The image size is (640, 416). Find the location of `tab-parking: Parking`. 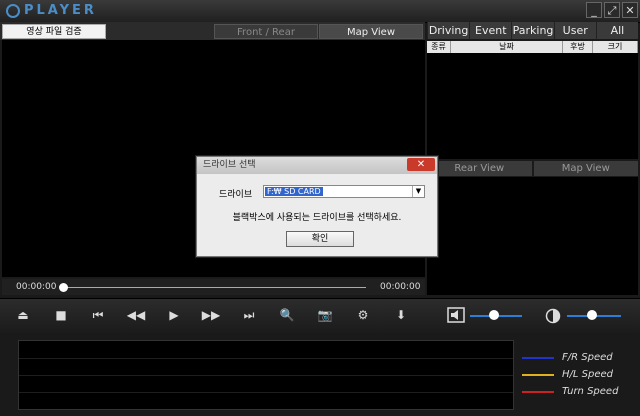

tab-parking: Parking is located at coordinates (532, 30).